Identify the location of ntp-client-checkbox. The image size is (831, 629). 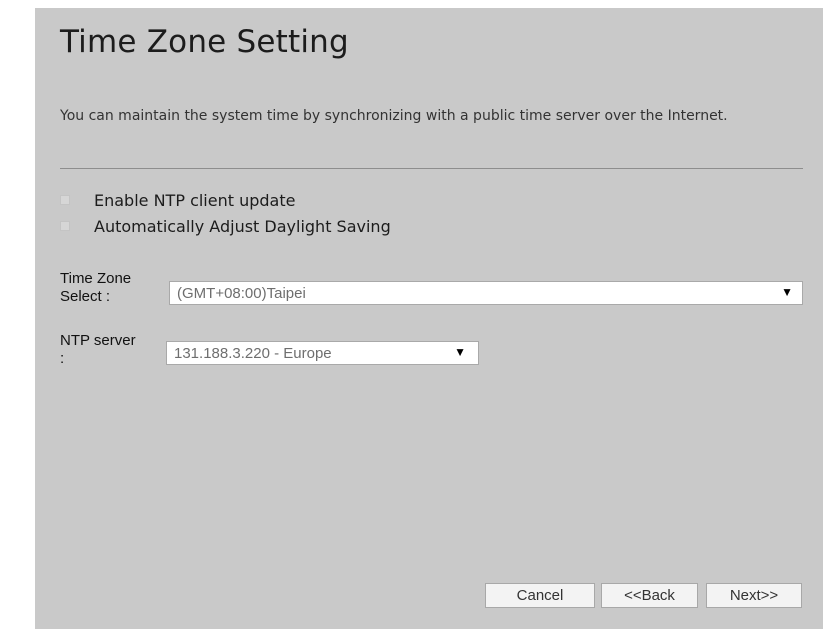
(65, 200).